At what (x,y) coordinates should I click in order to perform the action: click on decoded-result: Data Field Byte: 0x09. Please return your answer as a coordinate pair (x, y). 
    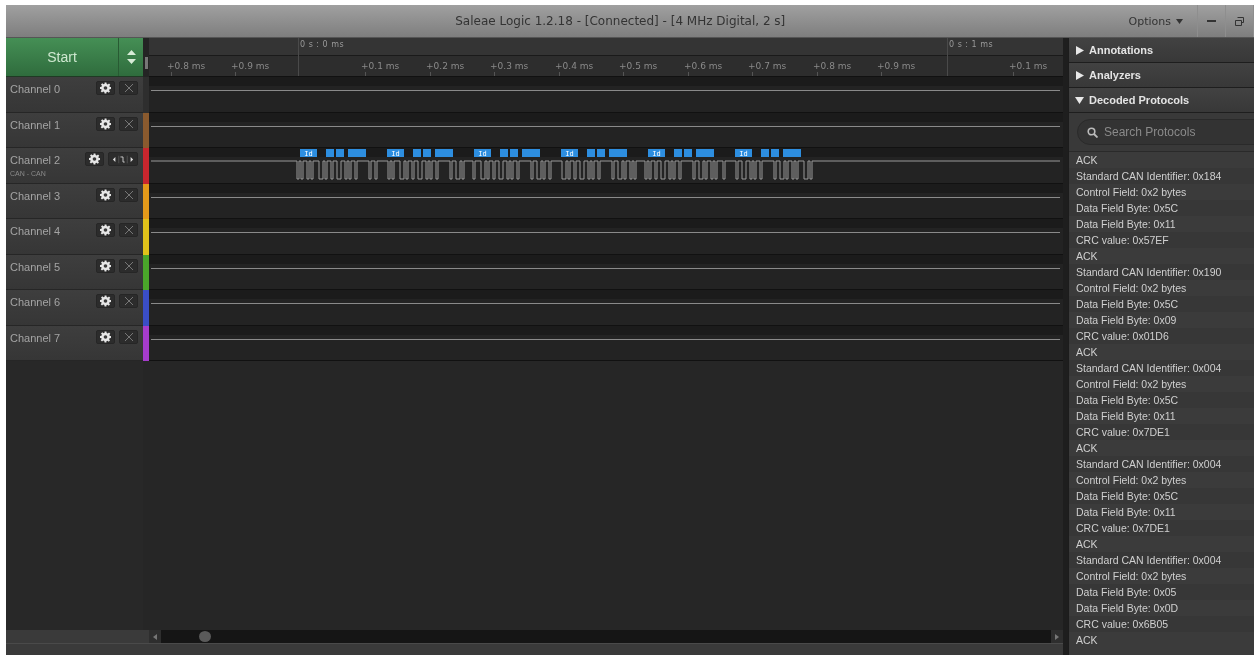
    Looking at the image, I should click on (1161, 320).